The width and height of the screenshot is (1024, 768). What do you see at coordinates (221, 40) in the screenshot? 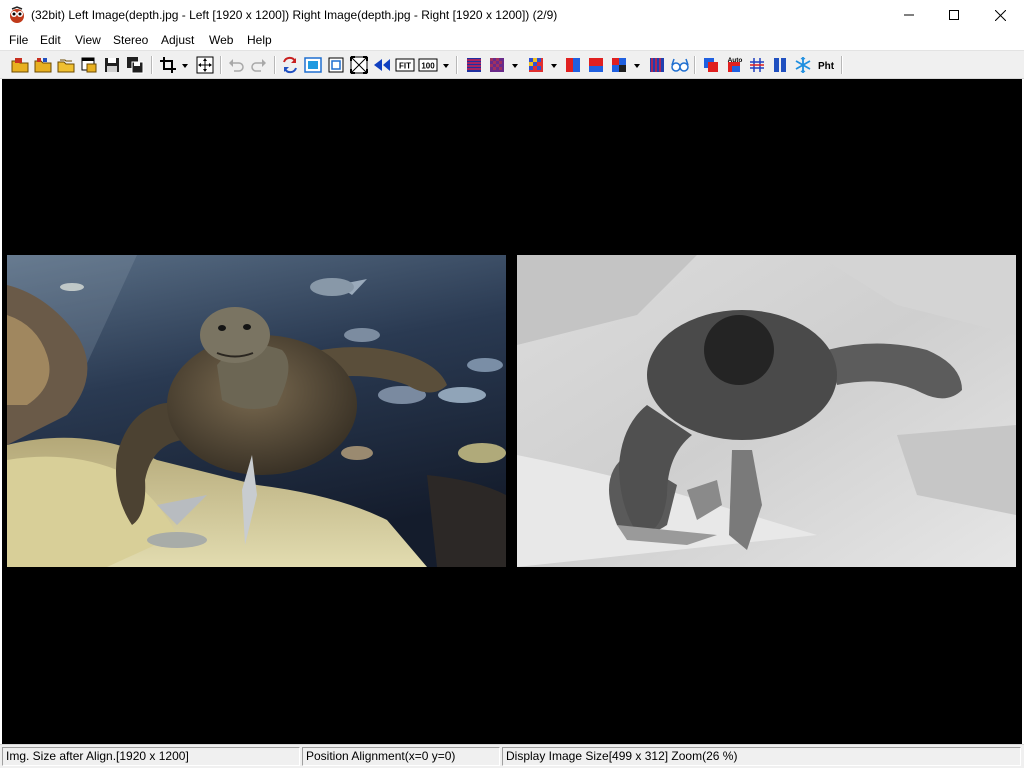
I see `menu-web: Web` at bounding box center [221, 40].